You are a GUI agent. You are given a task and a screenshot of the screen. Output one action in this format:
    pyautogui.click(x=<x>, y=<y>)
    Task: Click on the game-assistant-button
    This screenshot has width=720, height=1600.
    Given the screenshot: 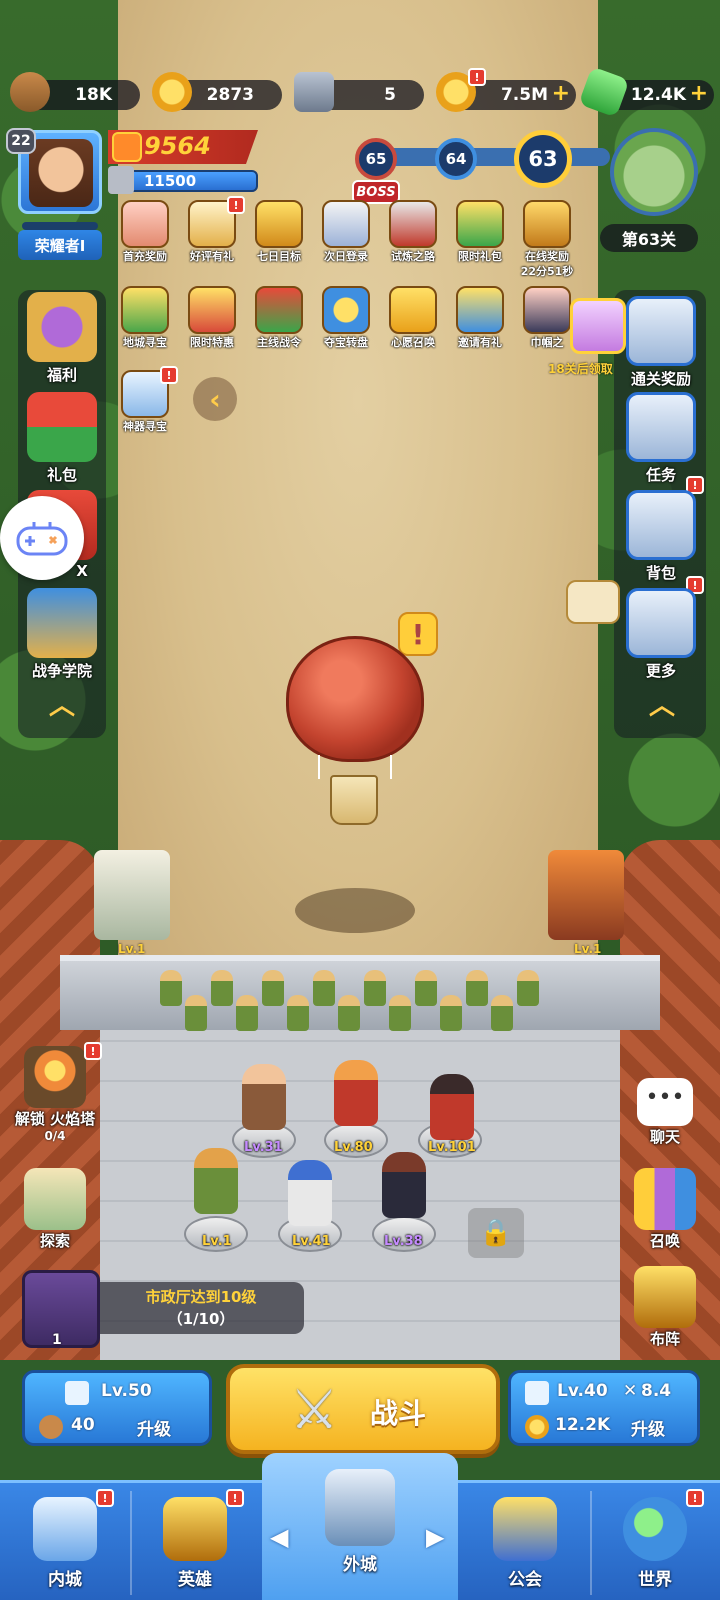 What is the action you would take?
    pyautogui.click(x=42, y=538)
    